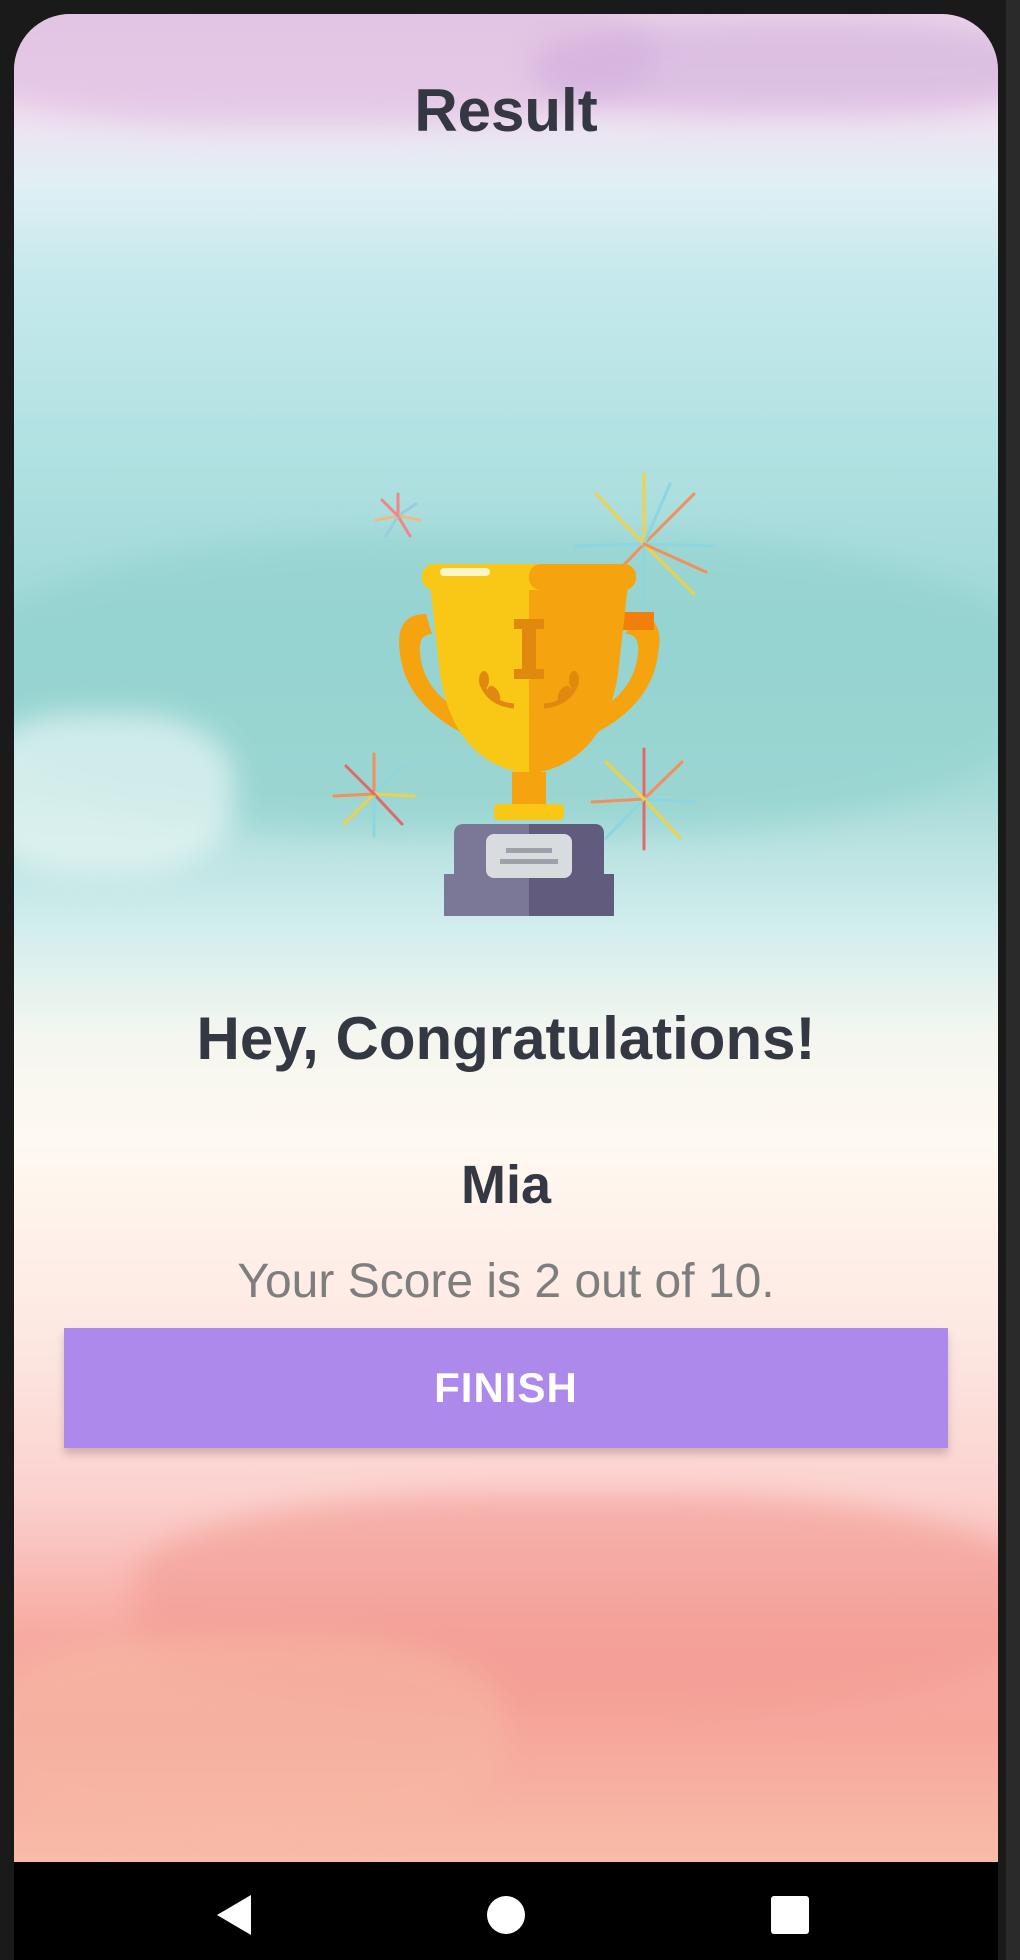 The image size is (1020, 1960). Describe the element at coordinates (374, 795) in the screenshot. I see `firework-bottom-left-icon` at that location.